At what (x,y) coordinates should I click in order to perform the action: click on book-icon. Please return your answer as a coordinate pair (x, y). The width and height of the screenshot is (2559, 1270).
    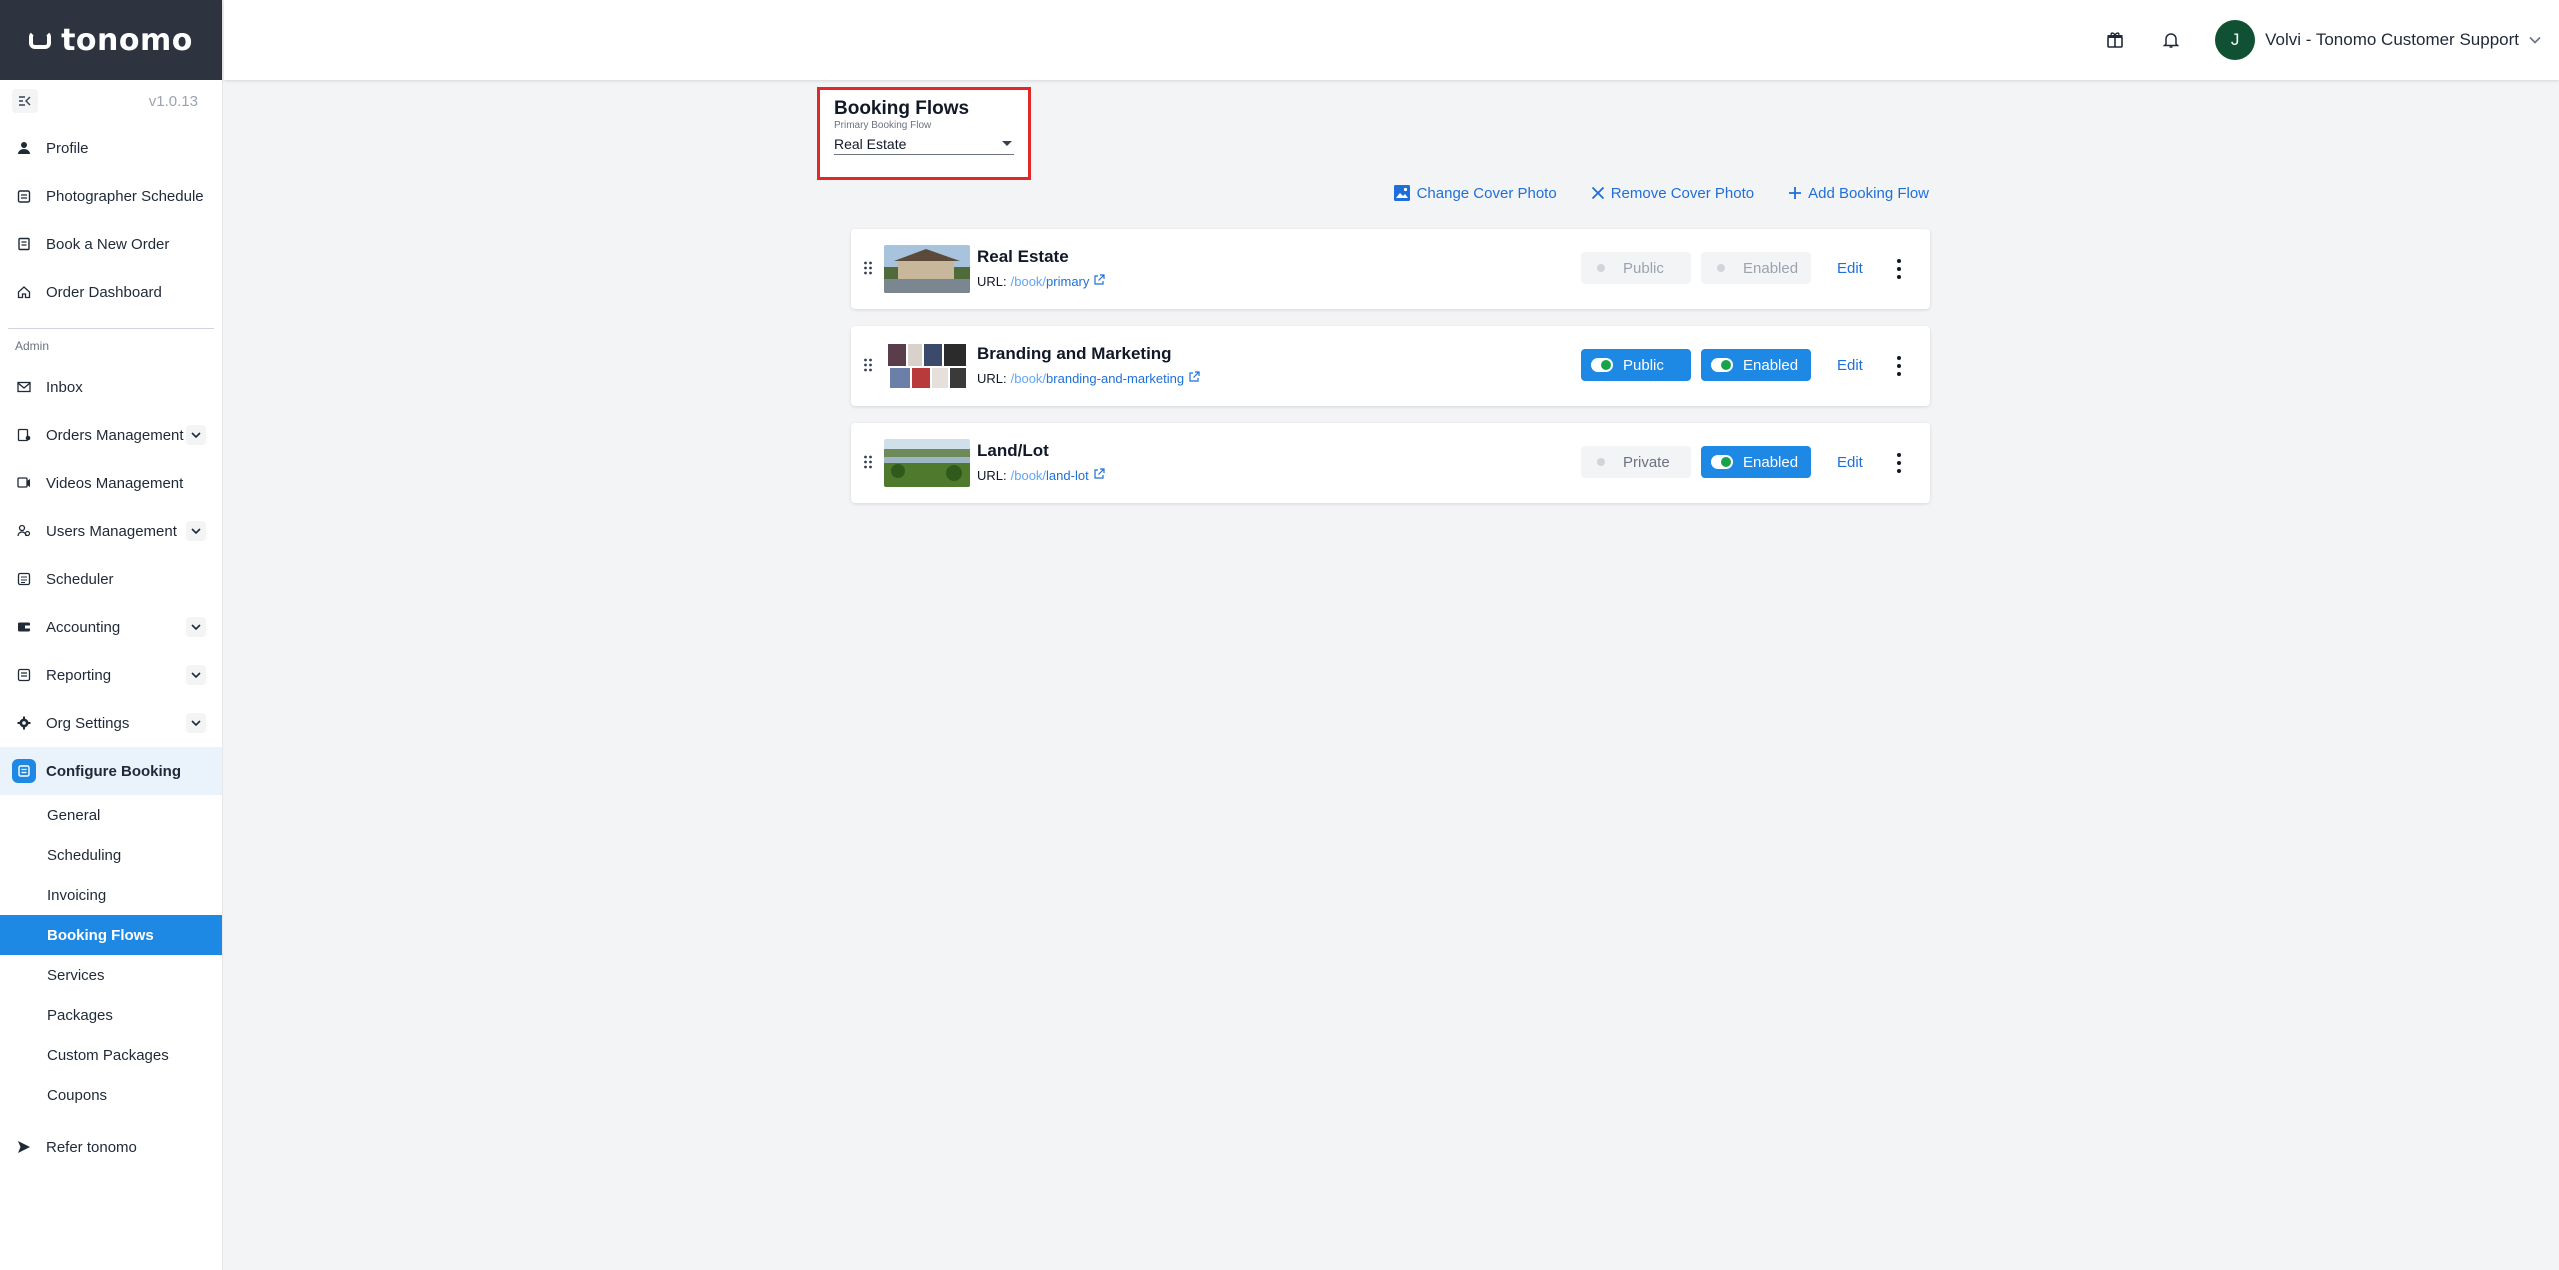
    Looking at the image, I should click on (24, 244).